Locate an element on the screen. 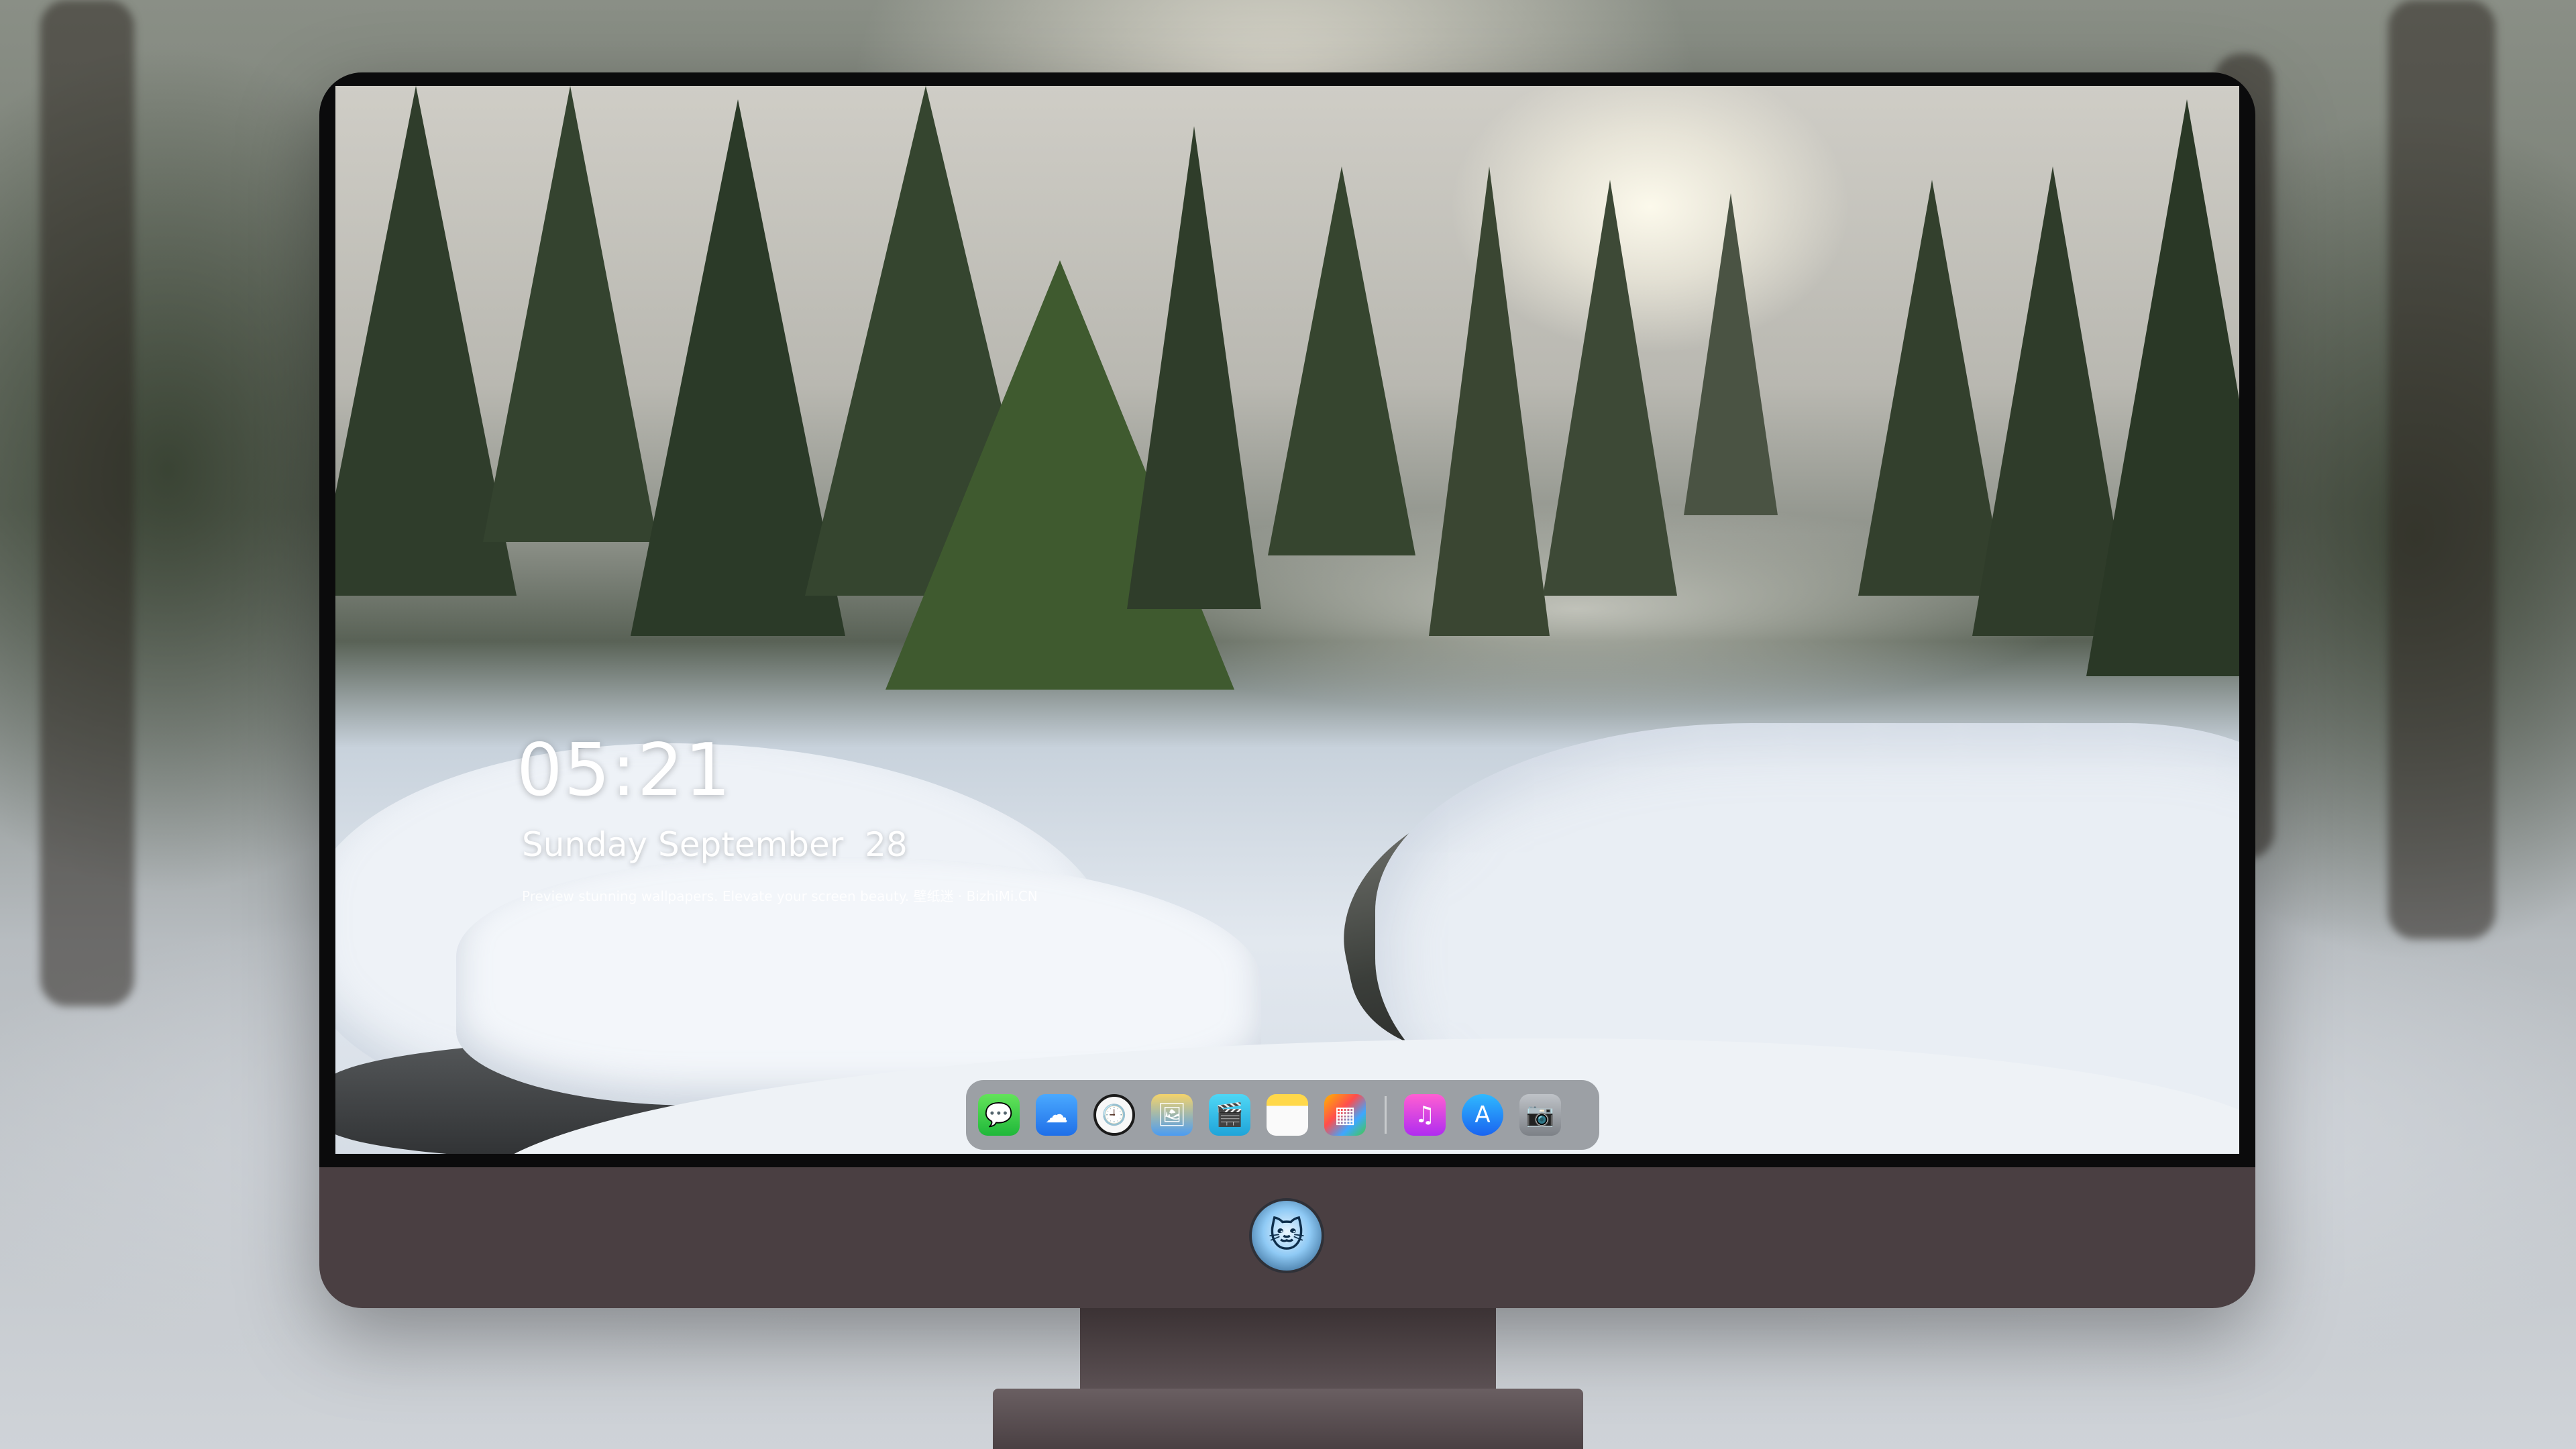  dock: 💬 ☁ 🕘 🖼 🎬 ▦ ♫ A 📷 is located at coordinates (1282, 1115).